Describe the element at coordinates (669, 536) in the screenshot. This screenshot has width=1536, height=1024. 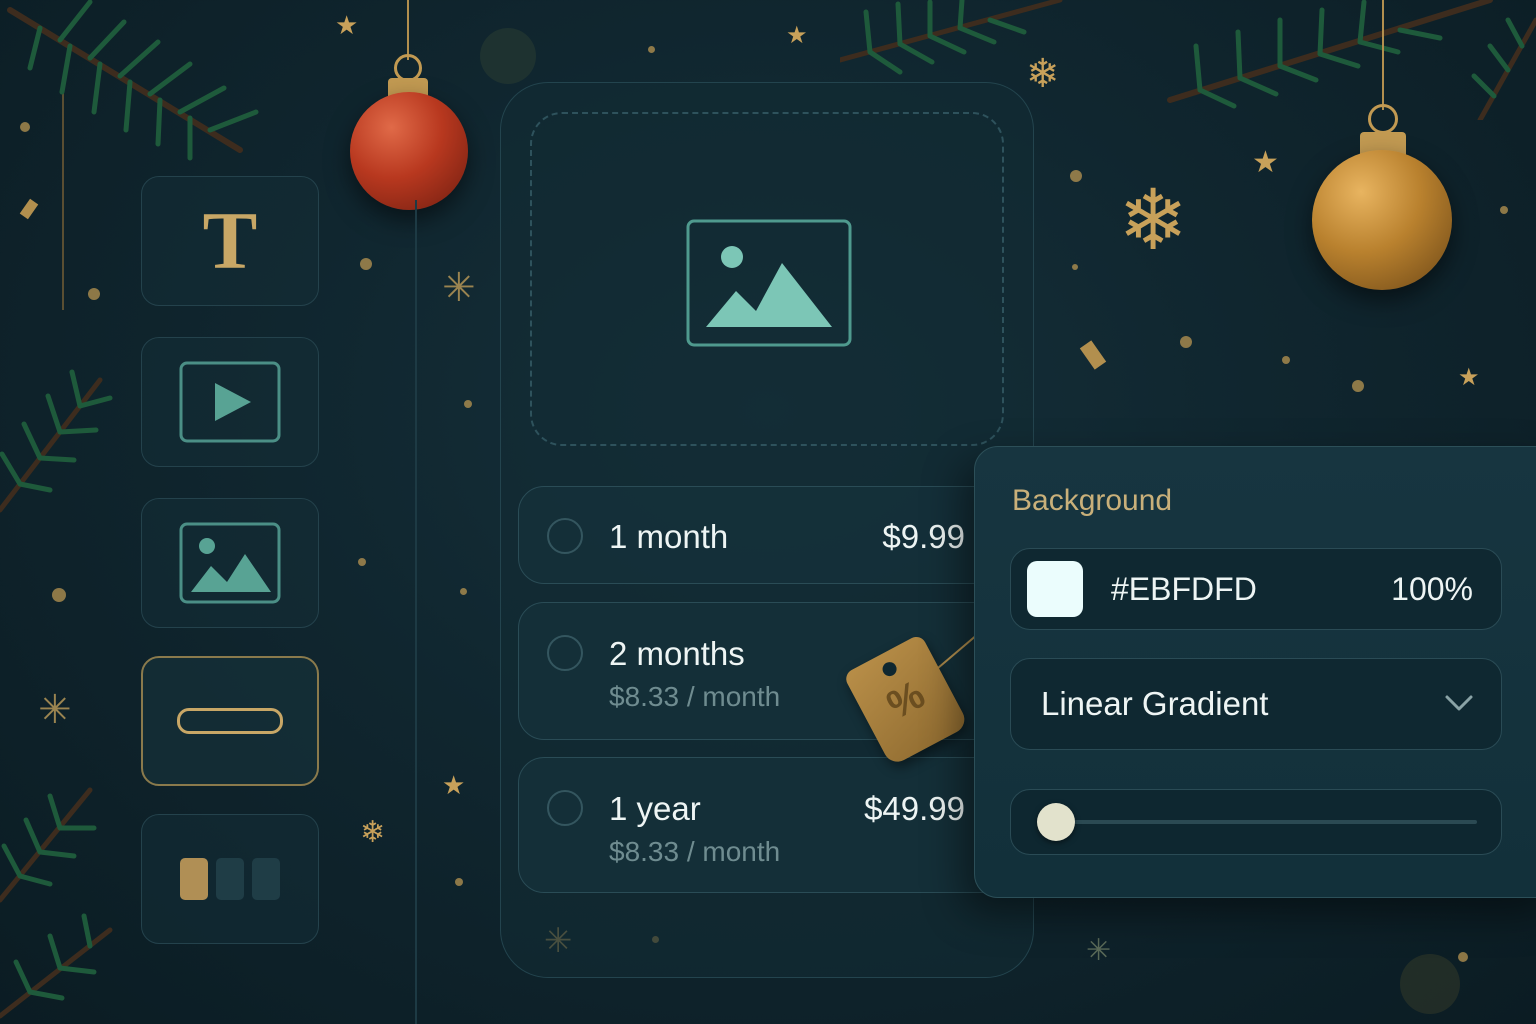
I see `plan-name: 1 month` at that location.